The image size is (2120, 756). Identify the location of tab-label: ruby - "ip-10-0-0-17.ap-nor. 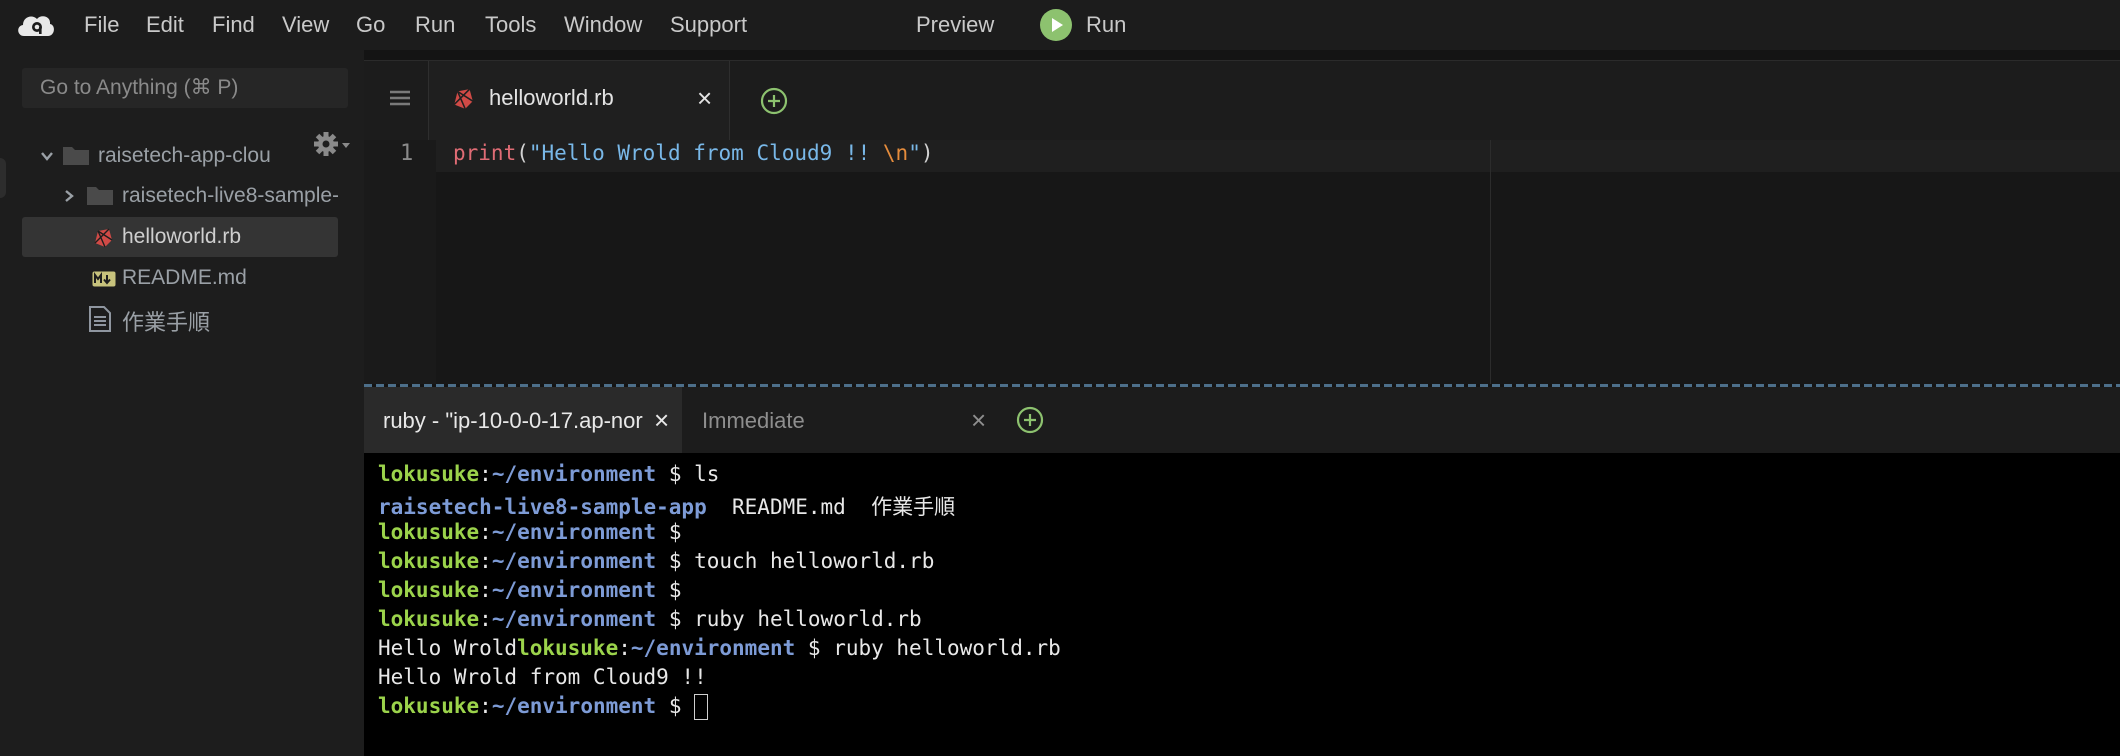
(513, 420).